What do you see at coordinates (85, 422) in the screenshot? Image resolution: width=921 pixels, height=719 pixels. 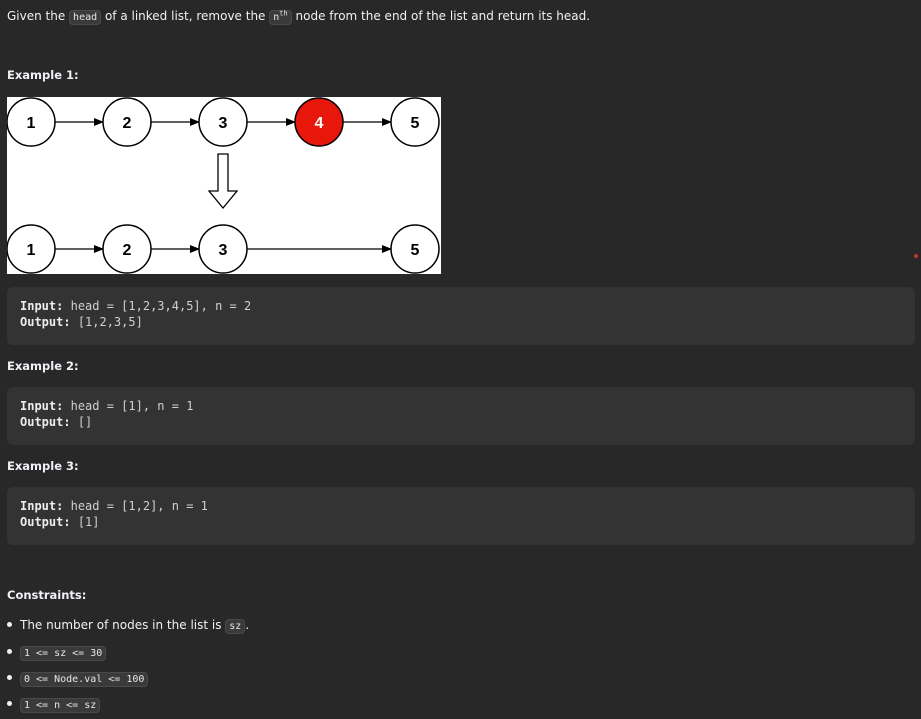 I see `output-value: []` at bounding box center [85, 422].